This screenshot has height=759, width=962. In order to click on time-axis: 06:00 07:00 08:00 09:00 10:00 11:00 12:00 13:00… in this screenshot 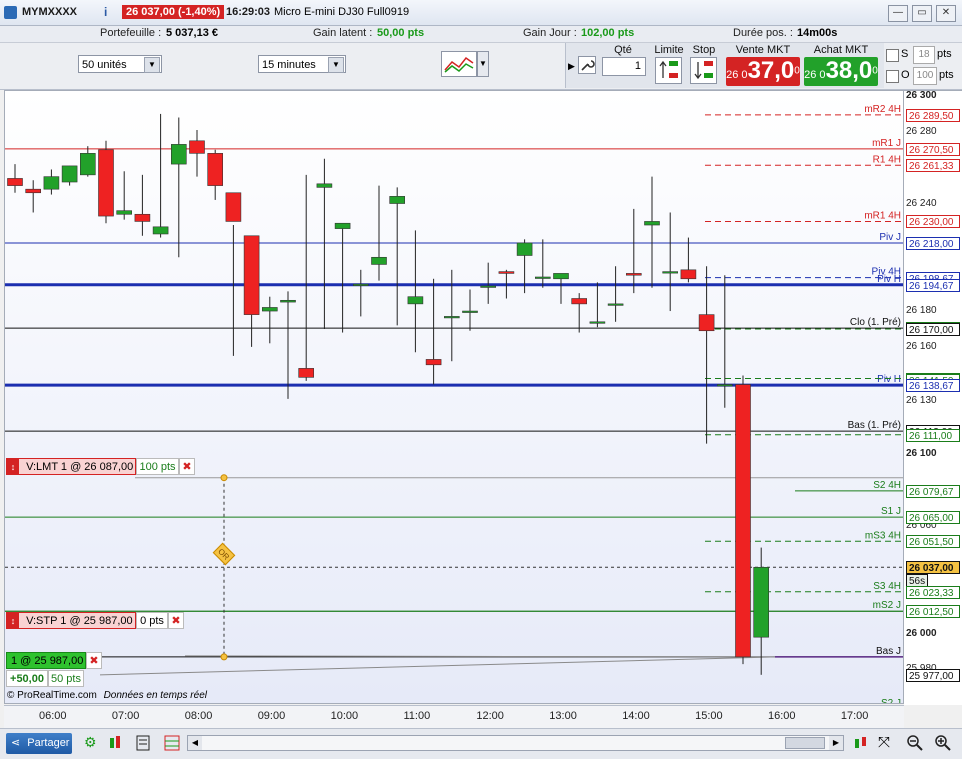, I will do `click(454, 716)`.